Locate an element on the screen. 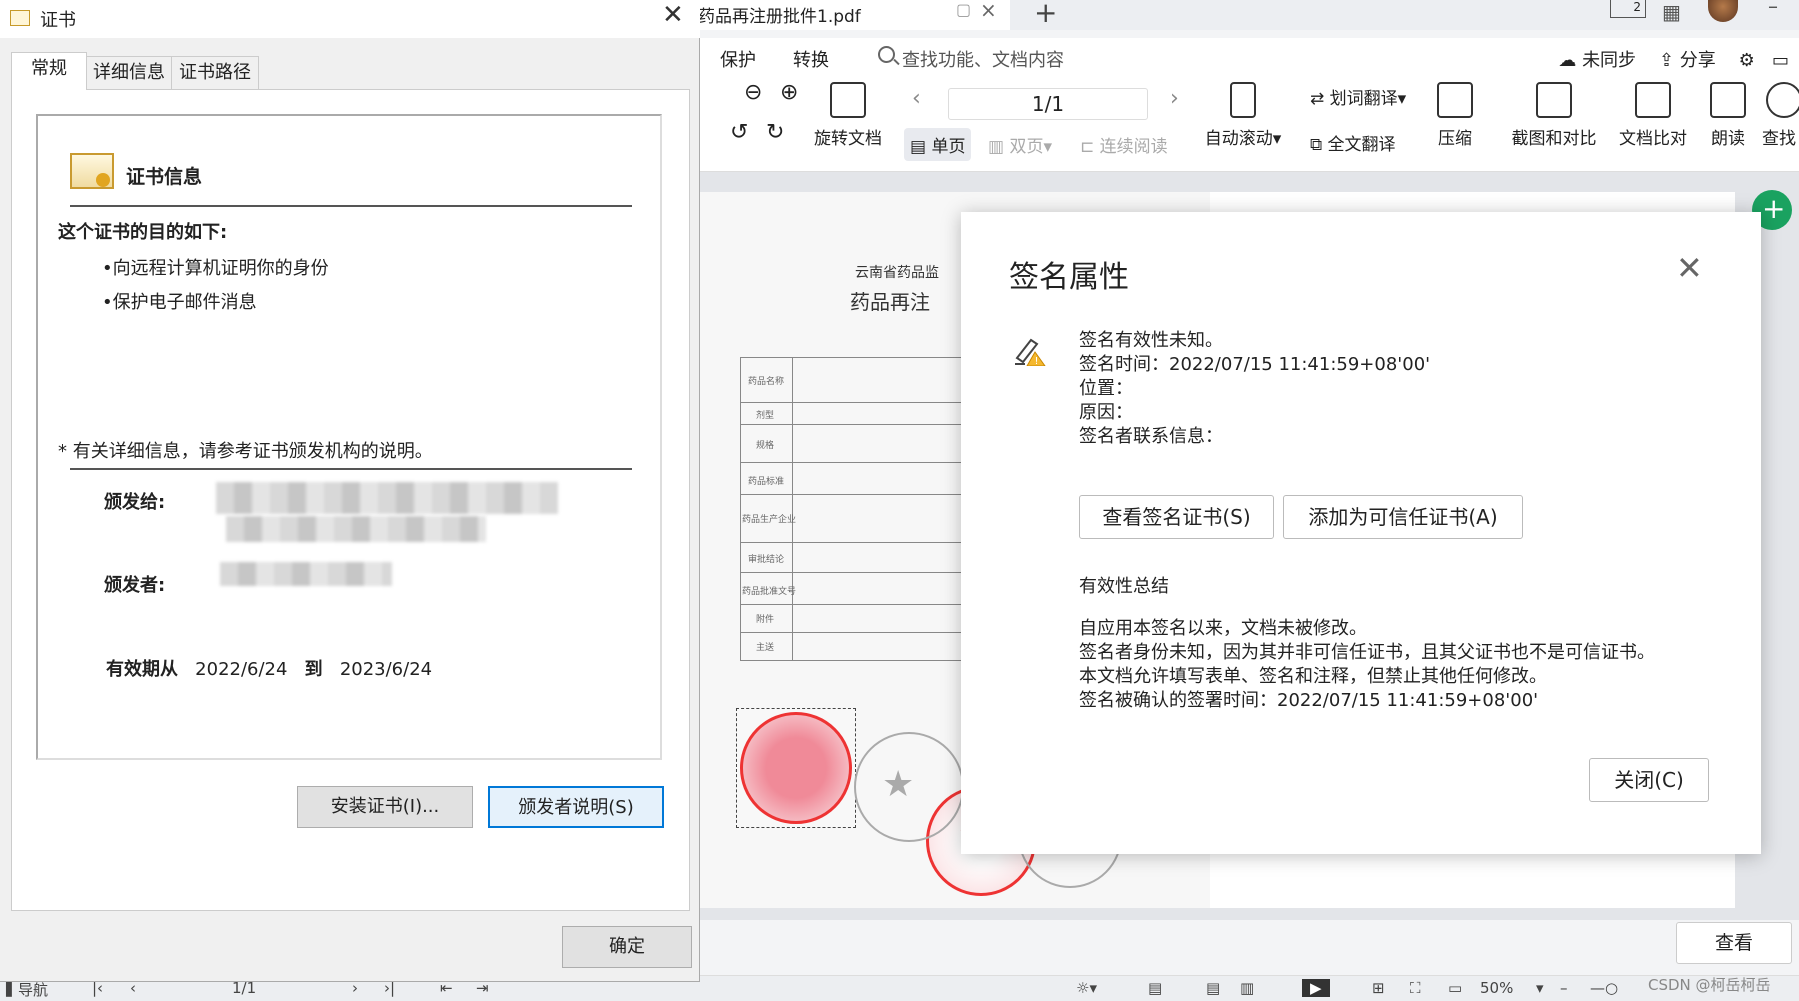 The image size is (1799, 1001). certificate-info-title: 证书信息 is located at coordinates (164, 177).